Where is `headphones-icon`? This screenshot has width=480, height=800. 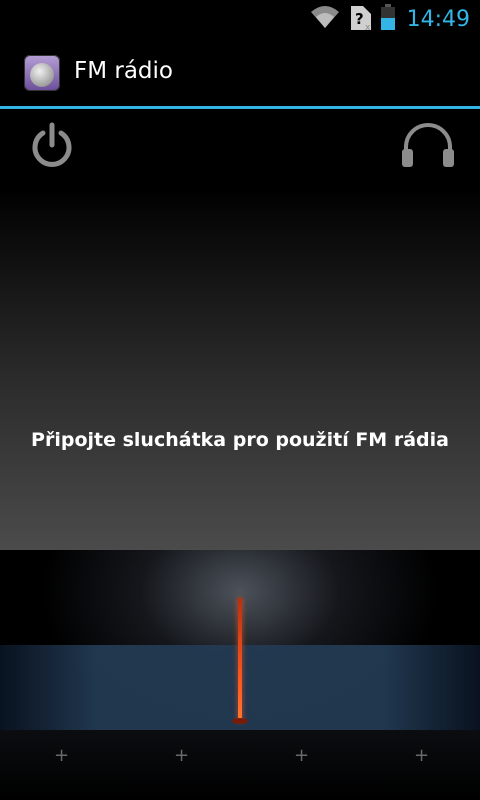 headphones-icon is located at coordinates (428, 148).